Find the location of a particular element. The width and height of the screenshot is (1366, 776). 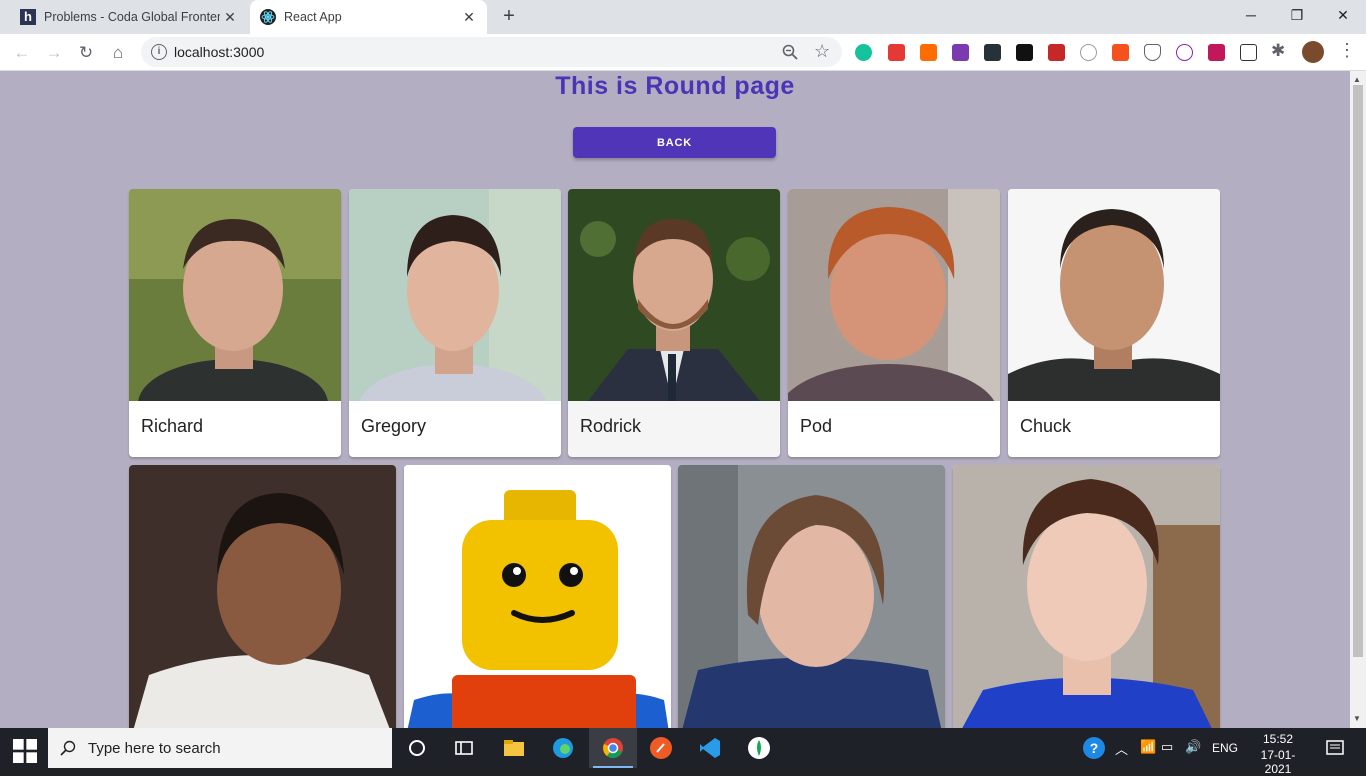

scroll-up-icon: ▲ is located at coordinates (1357, 79).